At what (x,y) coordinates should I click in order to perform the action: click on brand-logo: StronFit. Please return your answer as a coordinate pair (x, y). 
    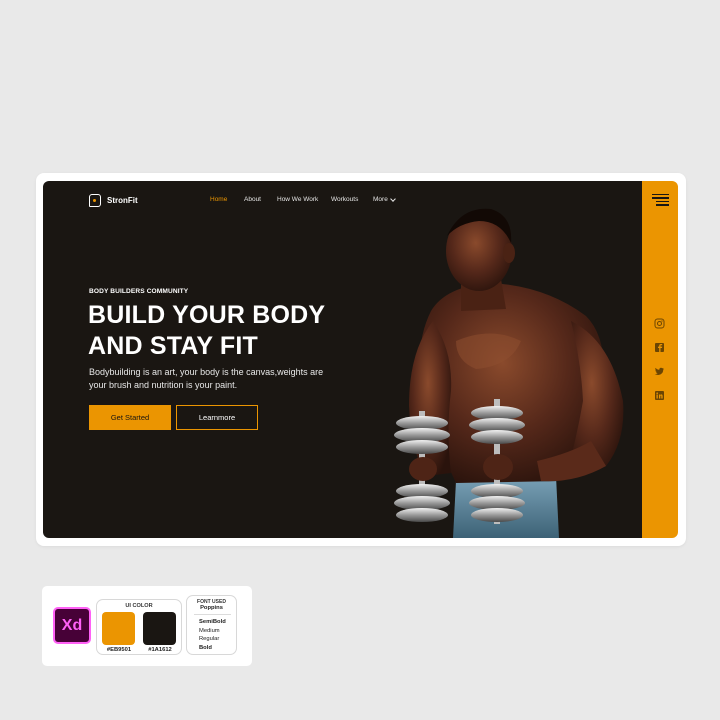
    Looking at the image, I should click on (113, 200).